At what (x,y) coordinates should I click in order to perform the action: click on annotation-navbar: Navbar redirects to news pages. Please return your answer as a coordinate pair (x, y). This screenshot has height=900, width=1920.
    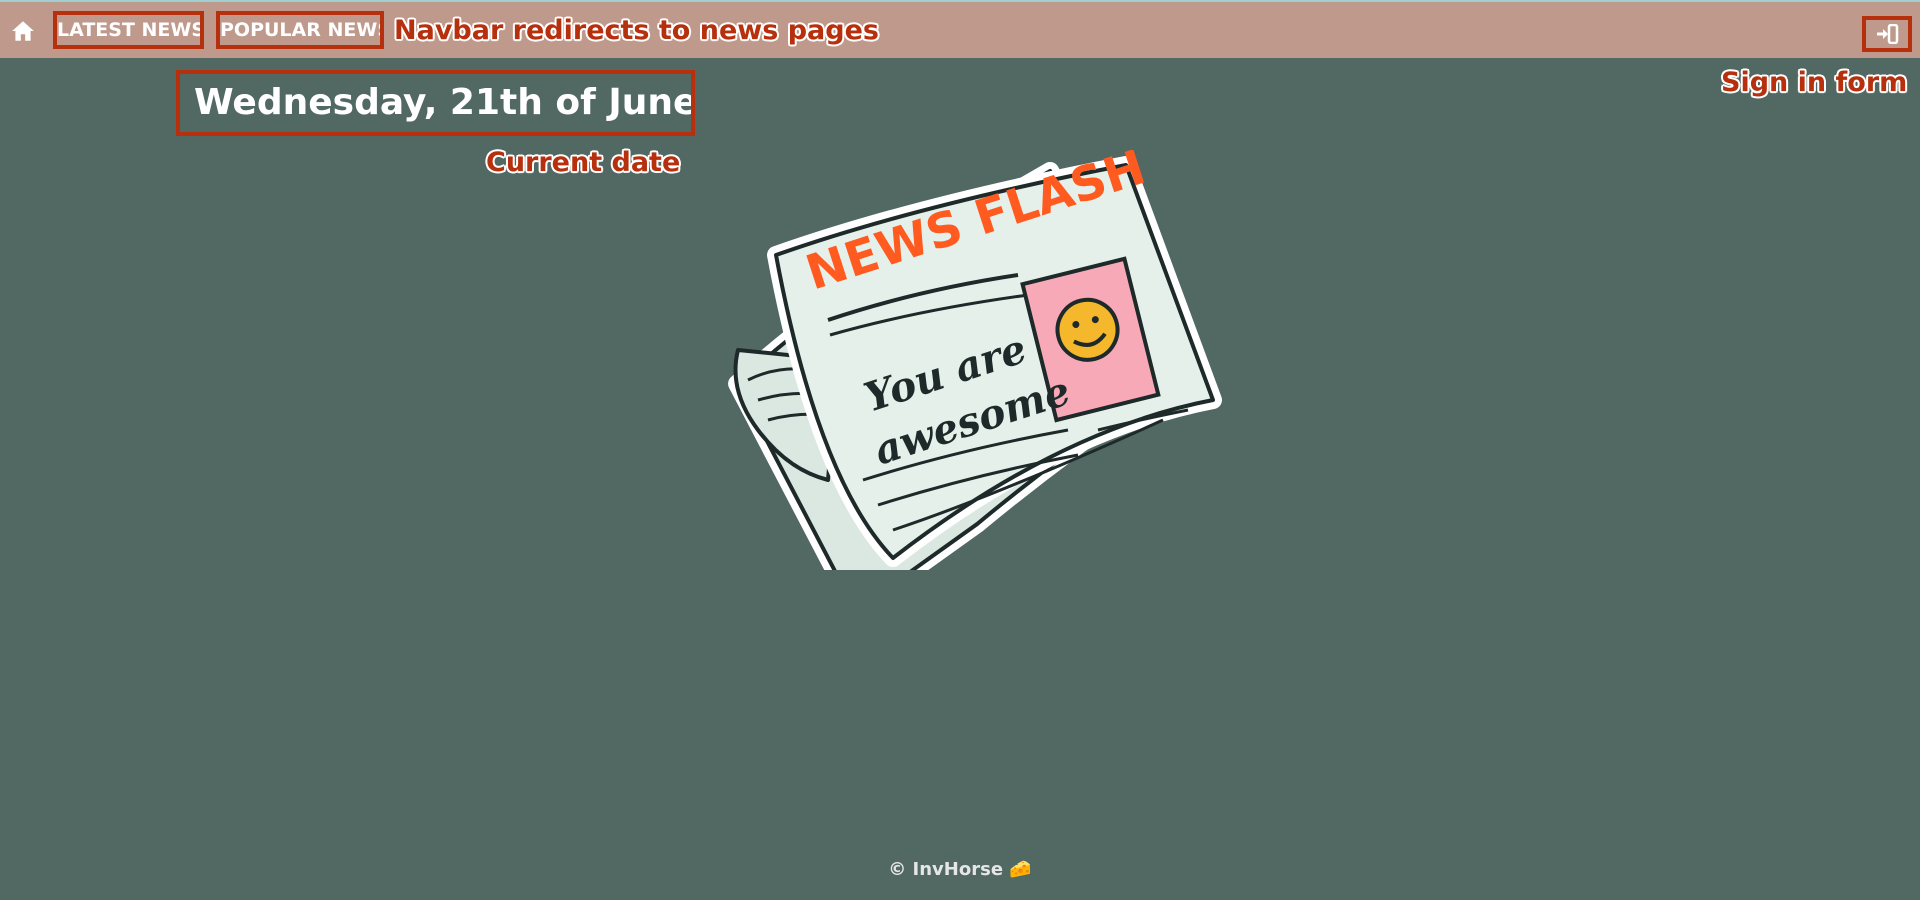
    Looking at the image, I should click on (636, 30).